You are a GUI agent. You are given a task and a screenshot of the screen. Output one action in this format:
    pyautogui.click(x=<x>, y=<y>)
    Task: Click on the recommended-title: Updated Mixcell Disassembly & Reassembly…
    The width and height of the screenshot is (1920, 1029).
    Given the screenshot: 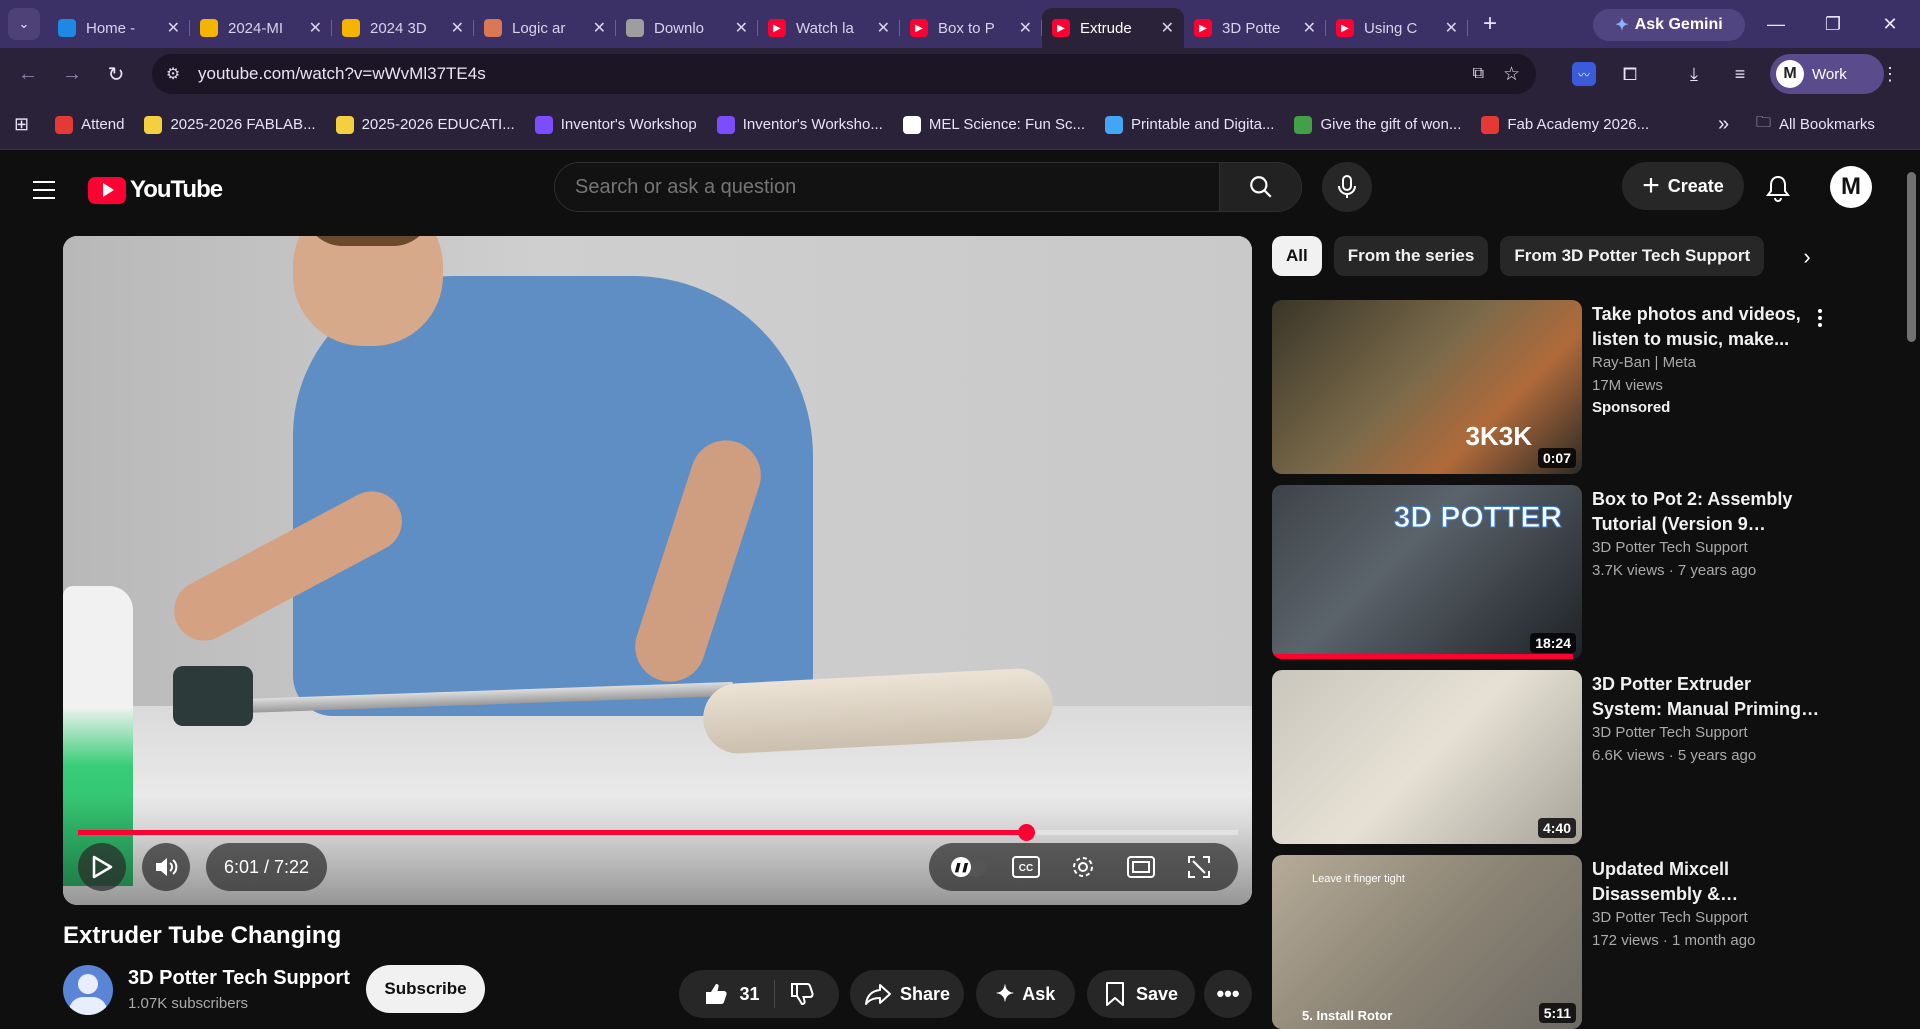 What is the action you would take?
    pyautogui.click(x=1707, y=882)
    